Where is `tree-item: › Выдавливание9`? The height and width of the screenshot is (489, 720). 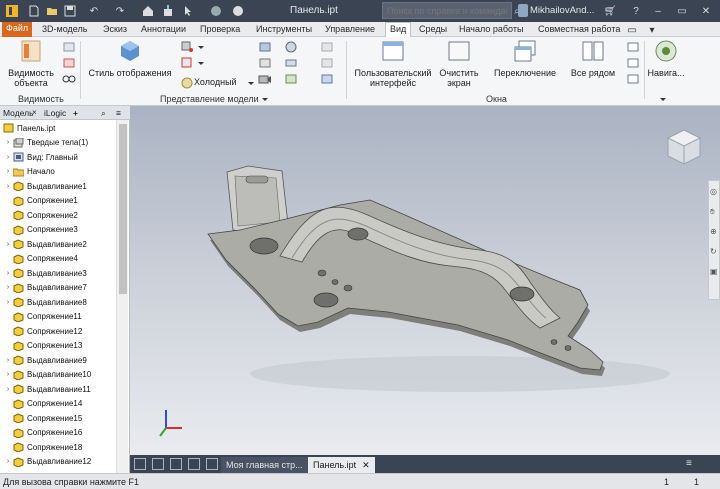
tree-item: › Выдавливание9 is located at coordinates (58, 360).